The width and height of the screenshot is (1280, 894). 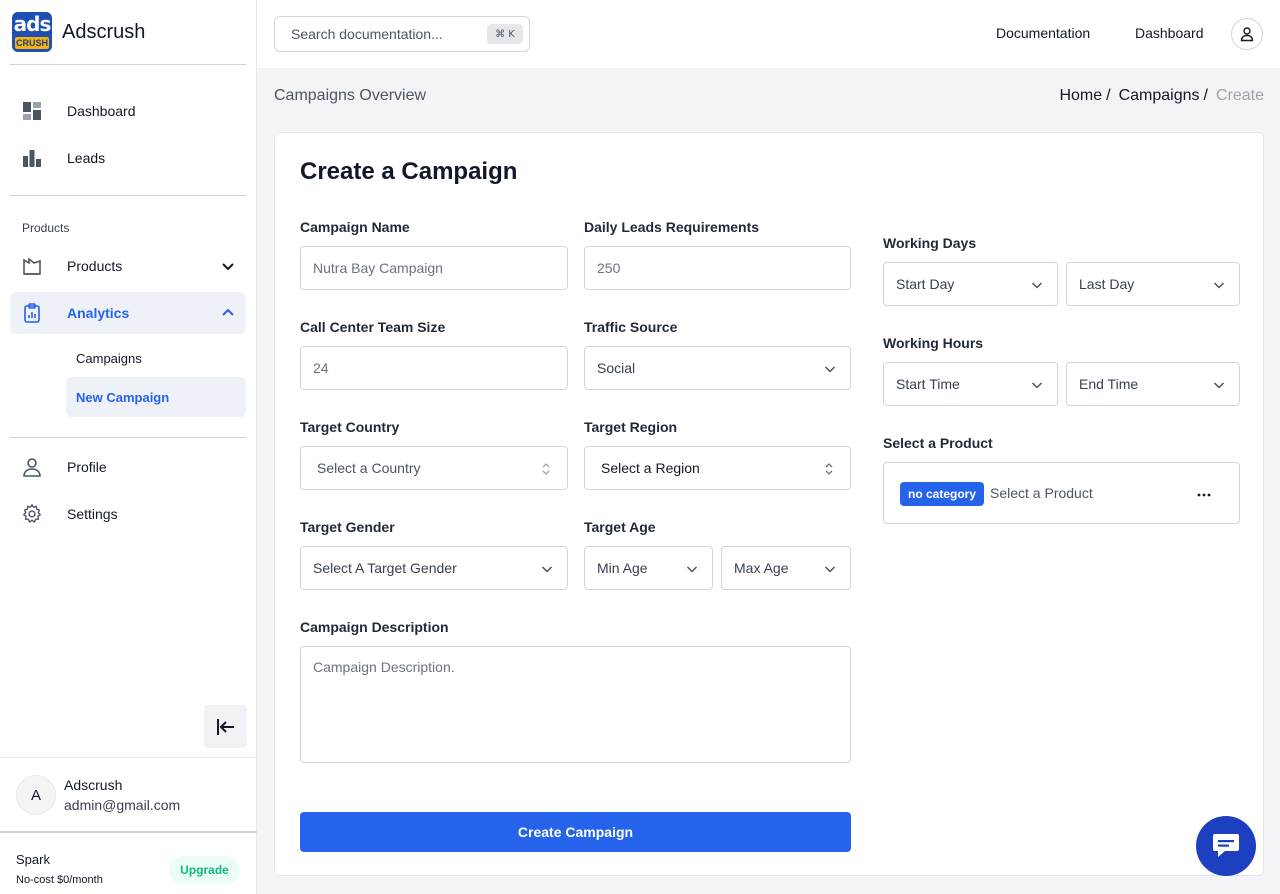 What do you see at coordinates (1107, 284) in the screenshot?
I see `last-day-value: Last Day` at bounding box center [1107, 284].